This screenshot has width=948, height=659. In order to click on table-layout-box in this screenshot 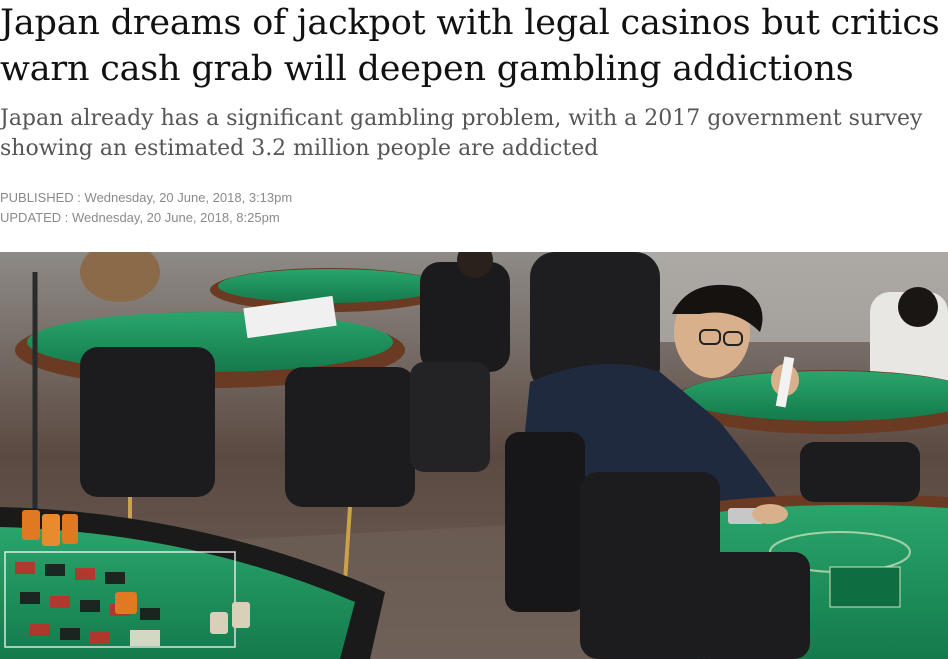, I will do `click(865, 587)`.